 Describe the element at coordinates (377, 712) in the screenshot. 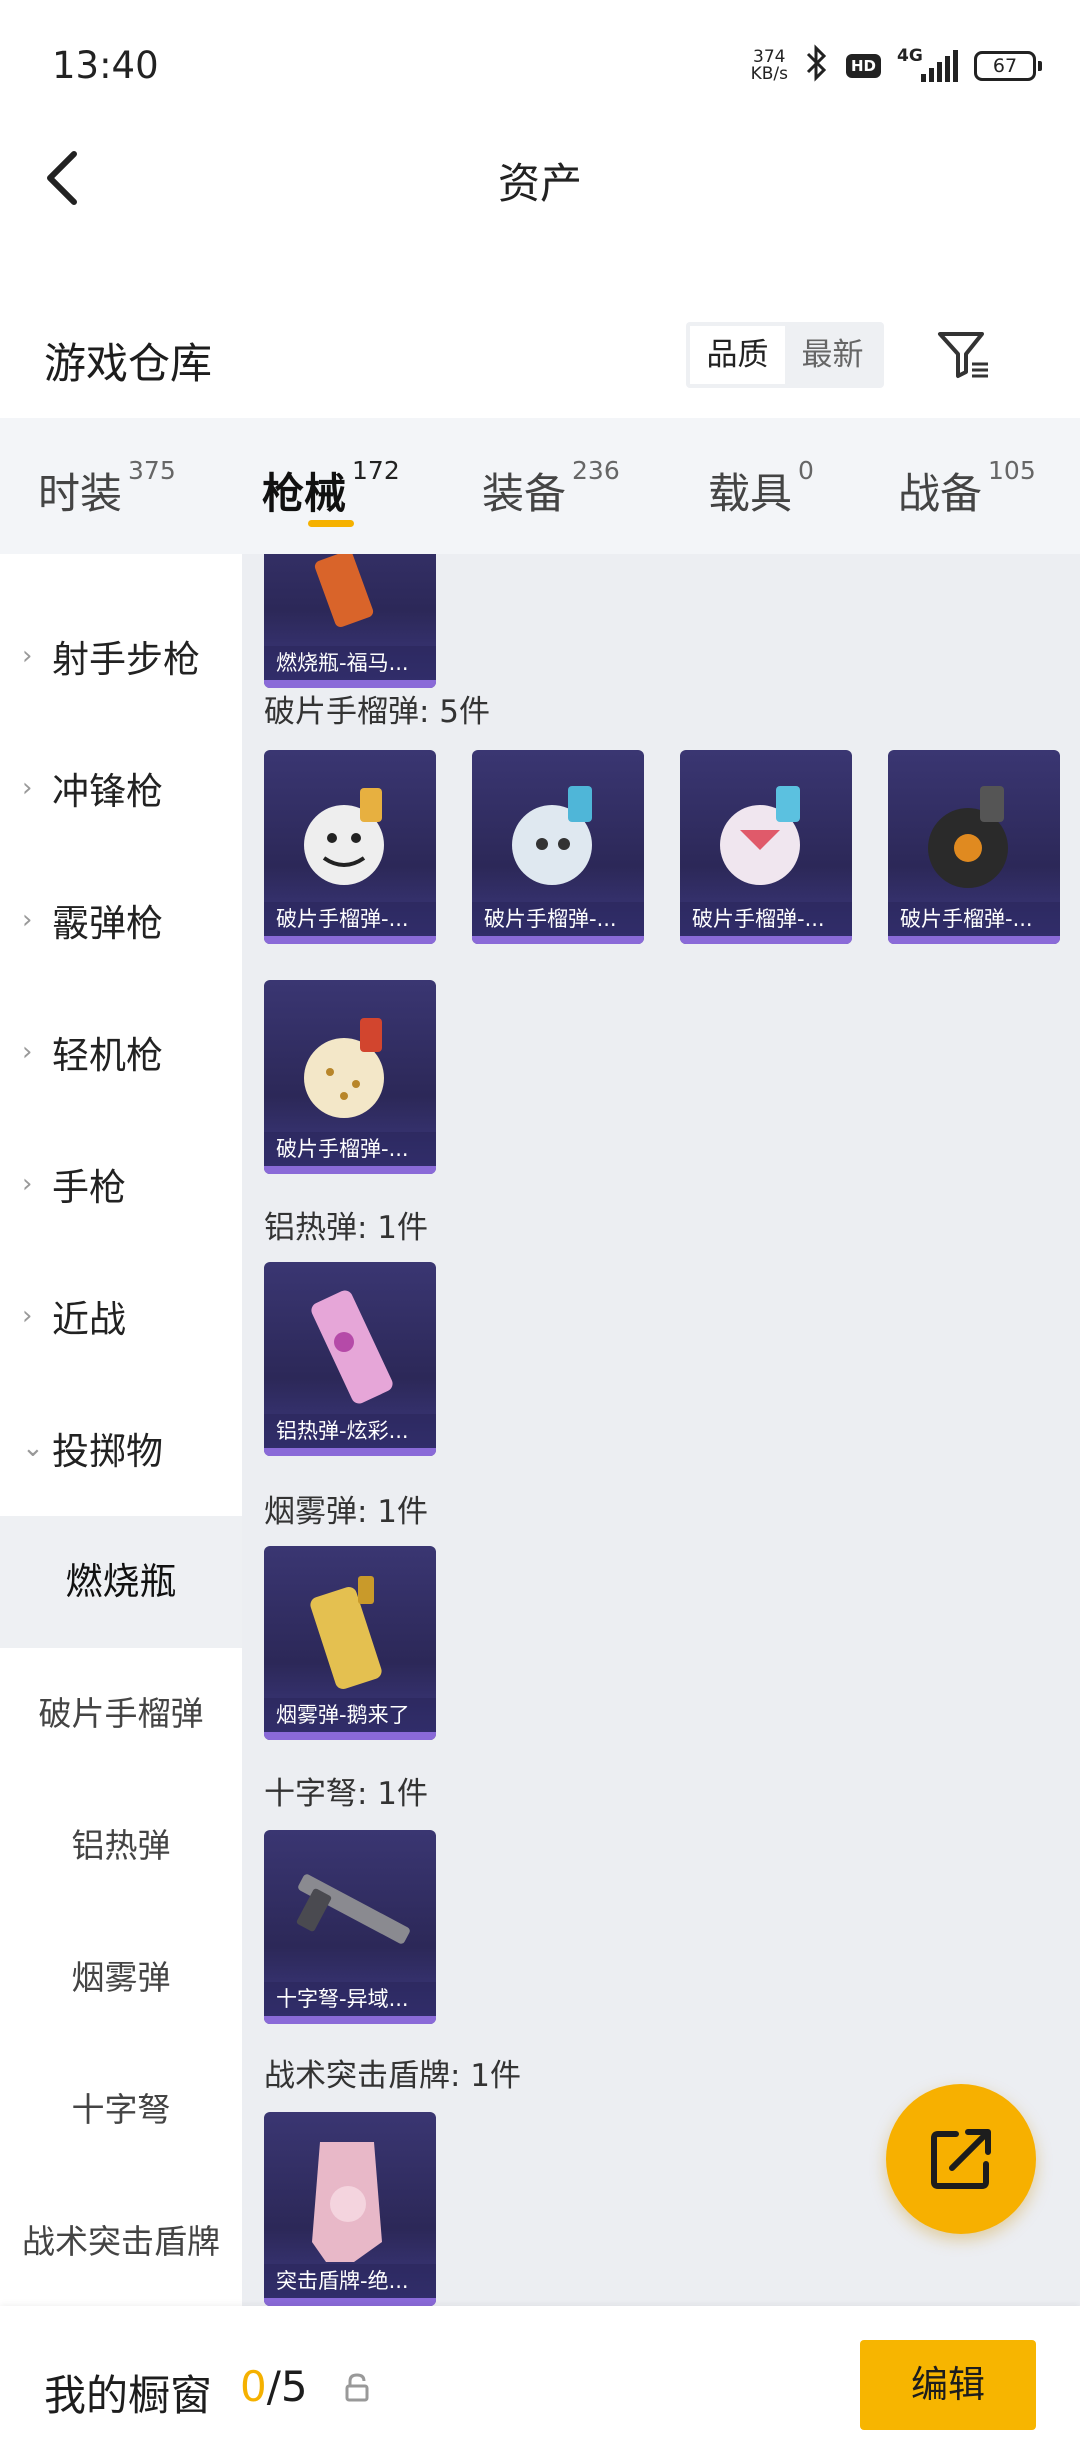

I see `group-title: 破片手榴弹: 5件` at that location.